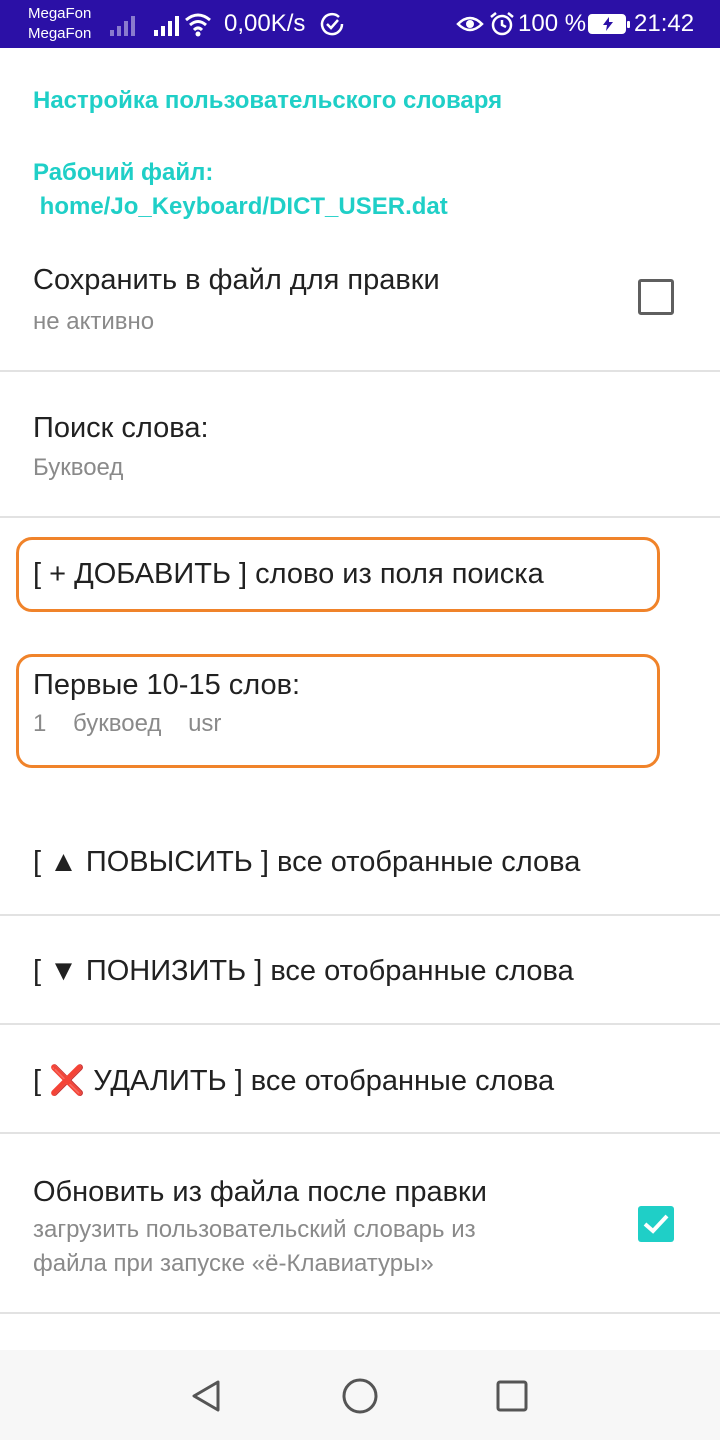 The width and height of the screenshot is (720, 1440). I want to click on lower-words-button: [ ▼ ПОНИЗИТЬ ] все отобранные слова, so click(360, 969).